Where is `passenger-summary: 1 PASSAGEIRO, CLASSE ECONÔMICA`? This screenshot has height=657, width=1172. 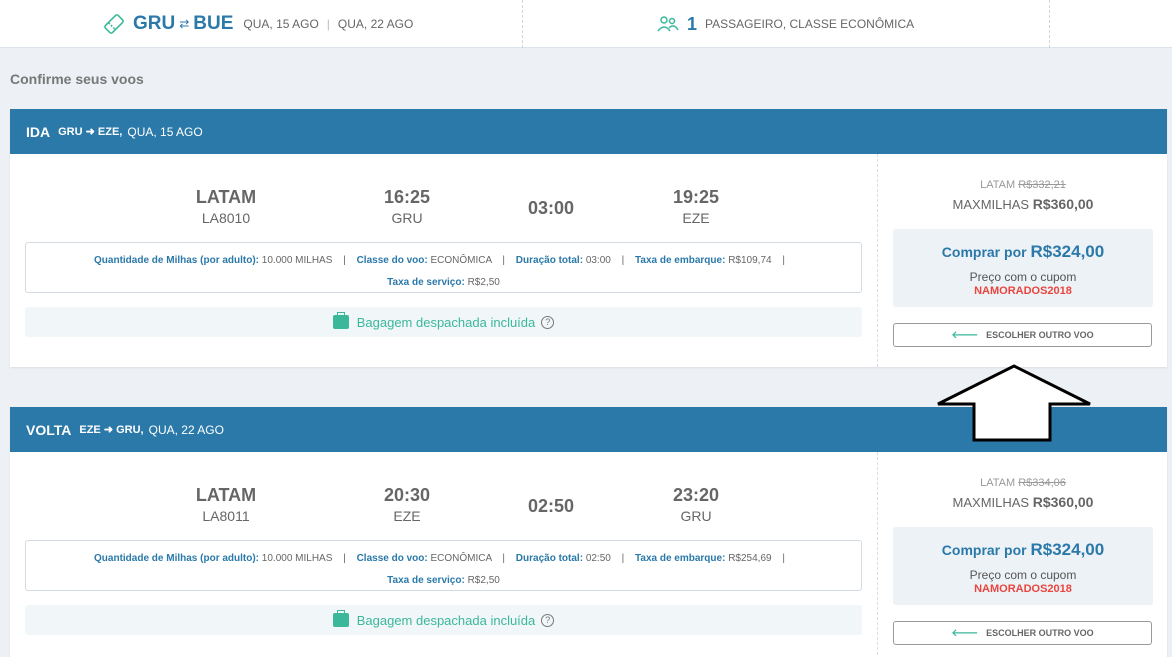
passenger-summary: 1 PASSAGEIRO, CLASSE ECONÔMICA is located at coordinates (785, 24).